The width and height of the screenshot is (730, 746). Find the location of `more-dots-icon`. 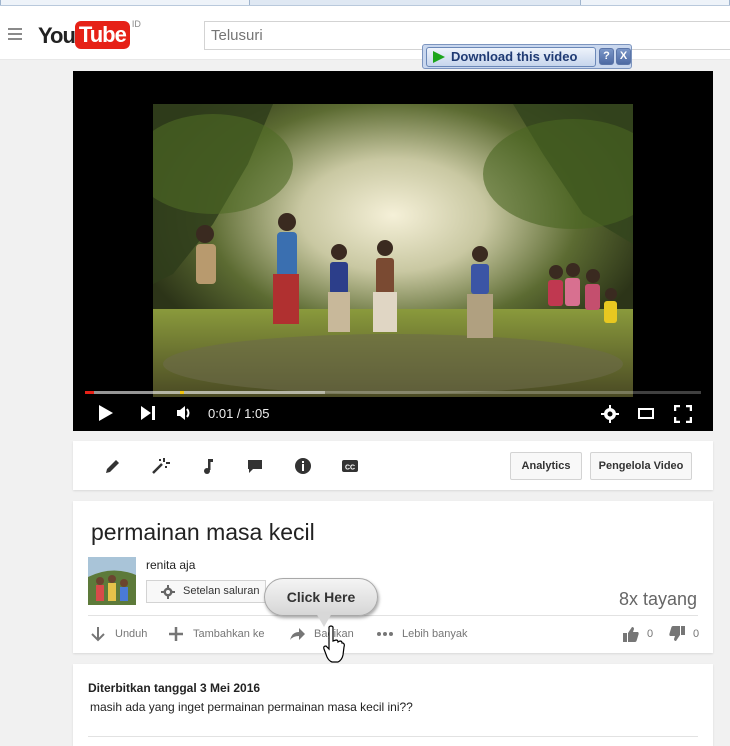

more-dots-icon is located at coordinates (385, 634).